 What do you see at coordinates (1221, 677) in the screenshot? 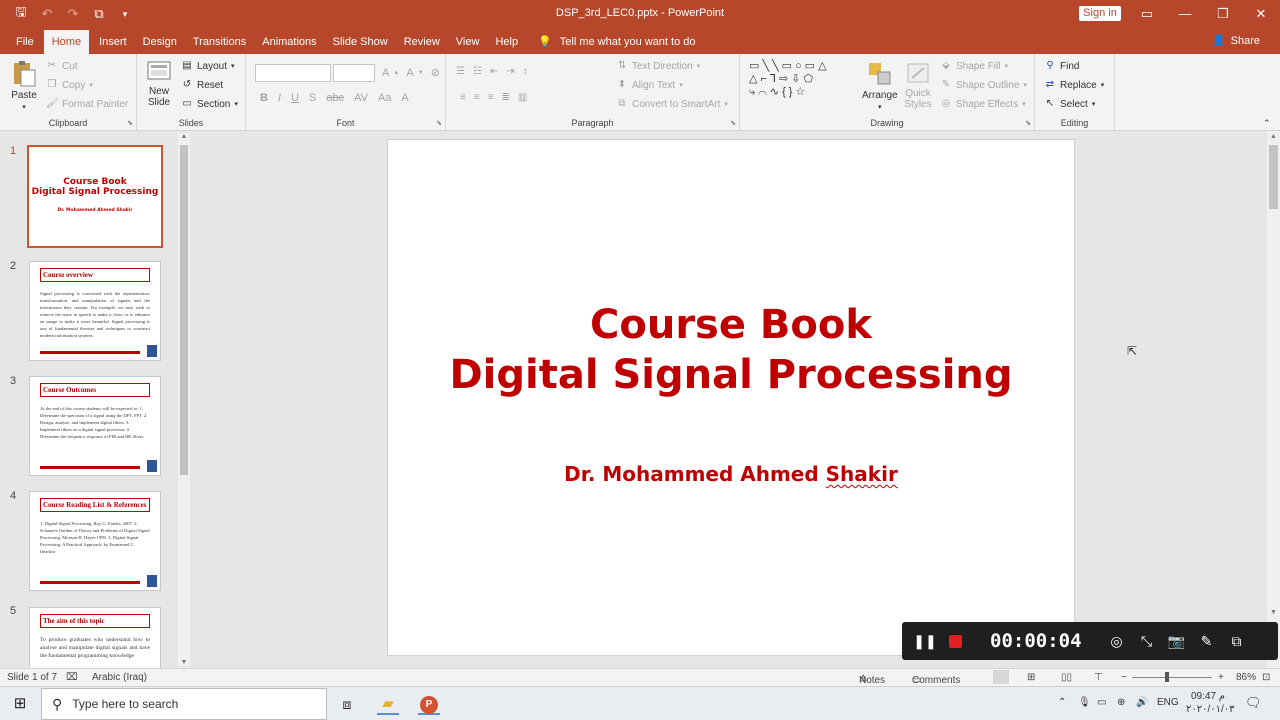
I see `zoom-in-icon: +` at bounding box center [1221, 677].